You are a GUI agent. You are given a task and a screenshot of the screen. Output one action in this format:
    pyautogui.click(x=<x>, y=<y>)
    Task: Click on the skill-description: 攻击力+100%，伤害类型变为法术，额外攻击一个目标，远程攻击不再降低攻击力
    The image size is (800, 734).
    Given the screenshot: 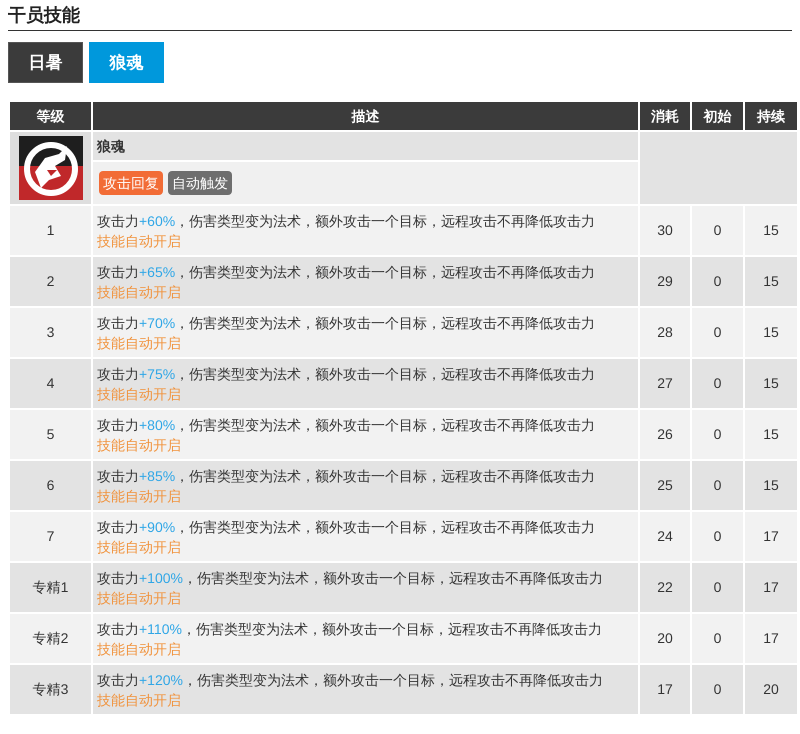 What is the action you would take?
    pyautogui.click(x=350, y=578)
    